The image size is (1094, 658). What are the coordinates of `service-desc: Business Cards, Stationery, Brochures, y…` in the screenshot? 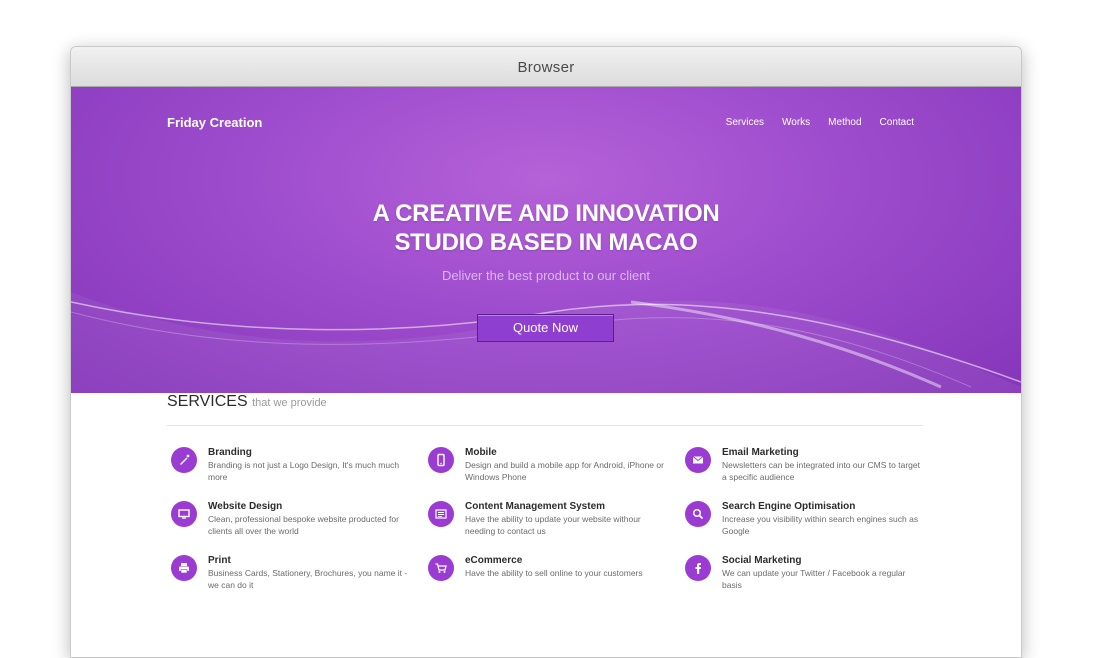 It's located at (308, 579).